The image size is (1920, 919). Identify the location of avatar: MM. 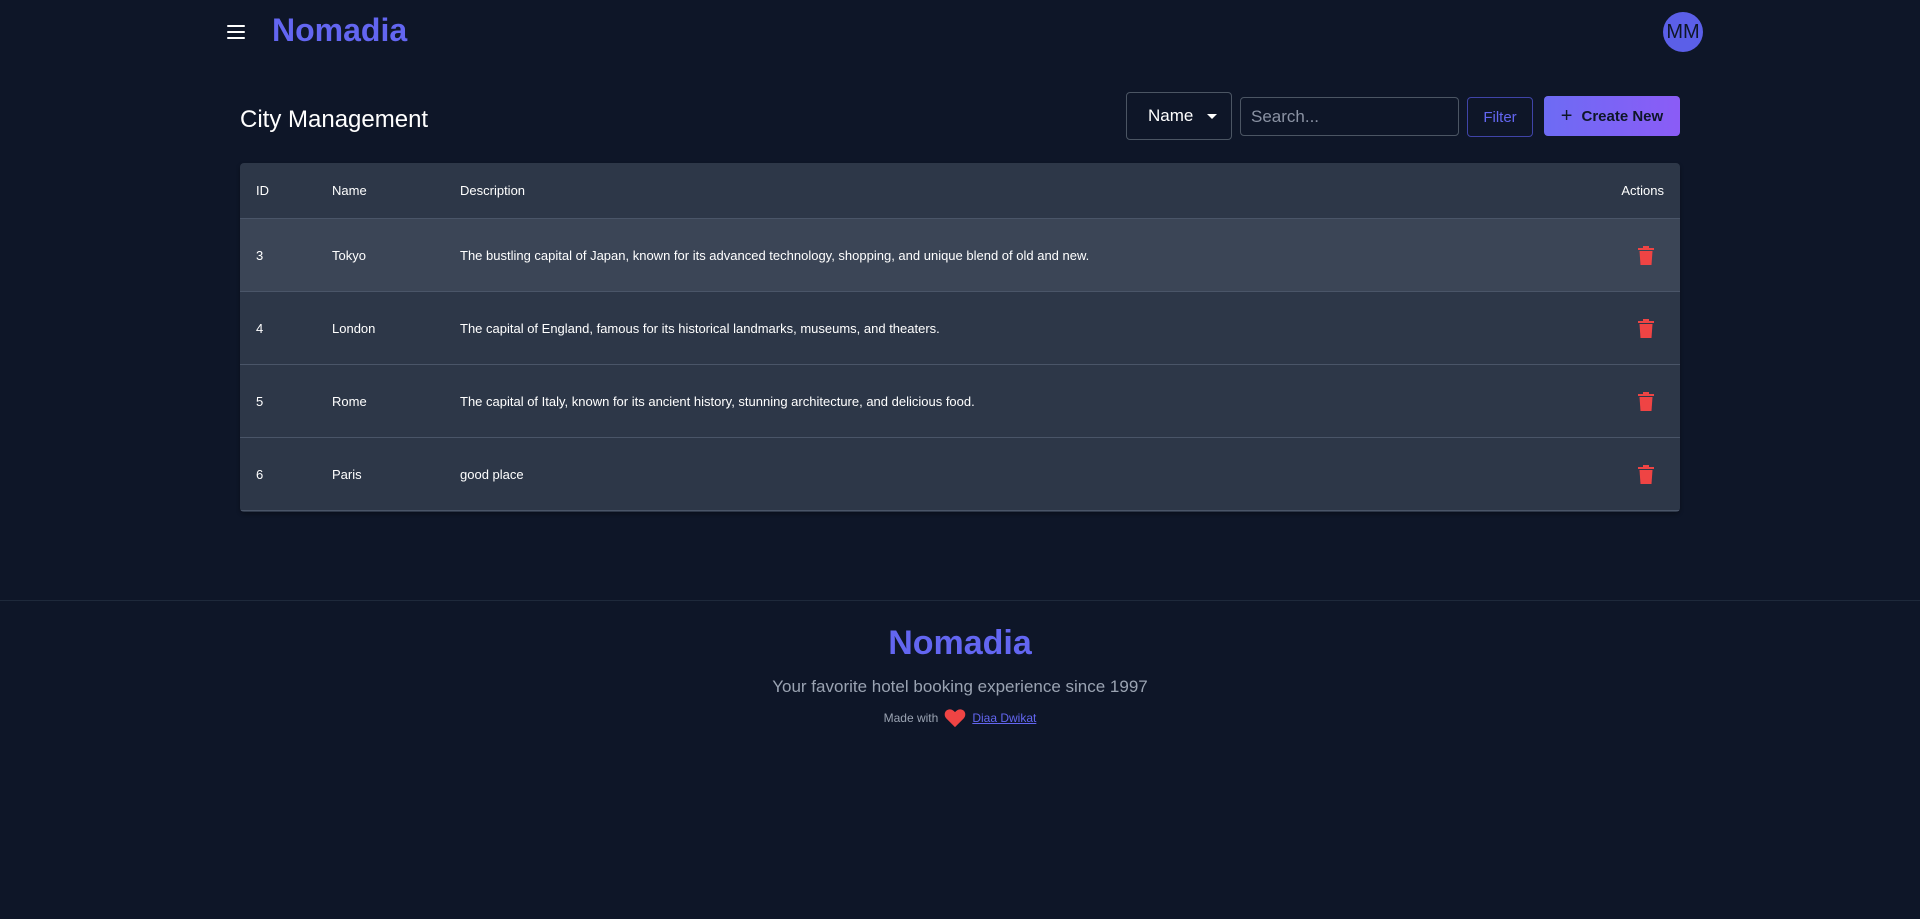
(1683, 32).